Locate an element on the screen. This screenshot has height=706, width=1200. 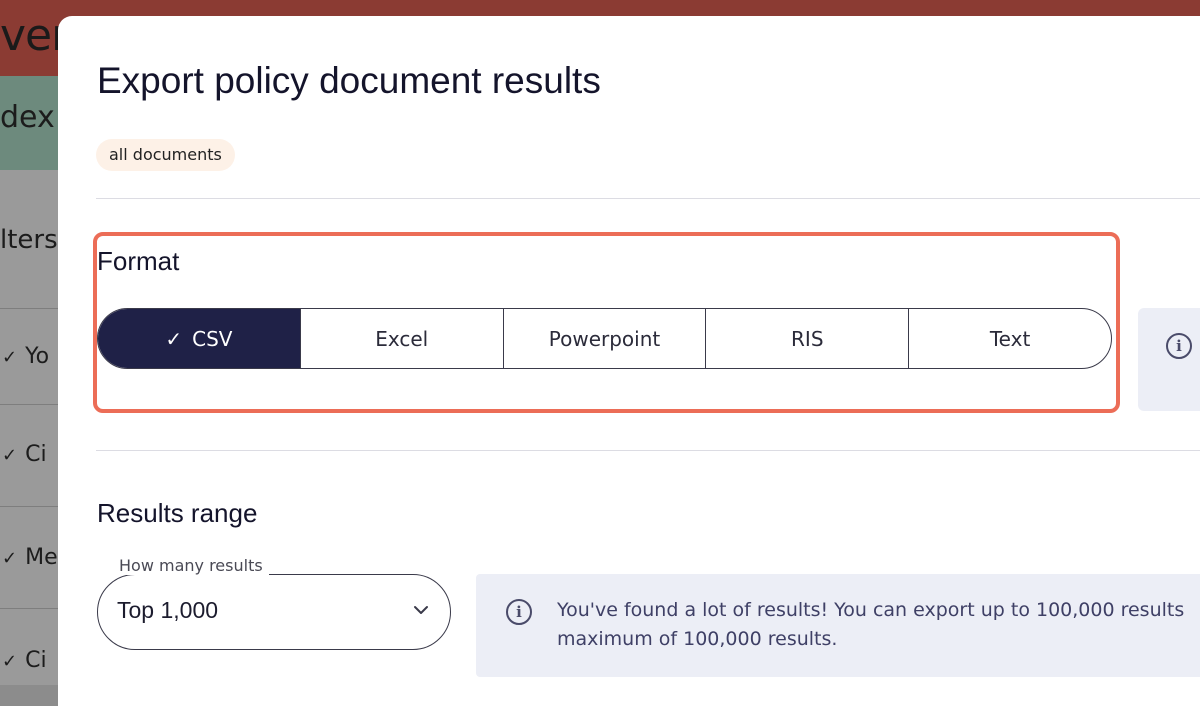
format-option-label: CSV is located at coordinates (212, 338).